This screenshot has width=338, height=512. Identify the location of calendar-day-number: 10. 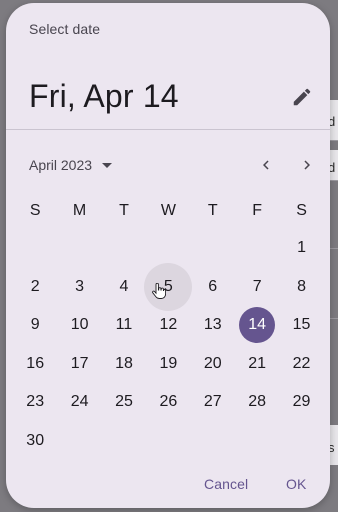
(79, 324).